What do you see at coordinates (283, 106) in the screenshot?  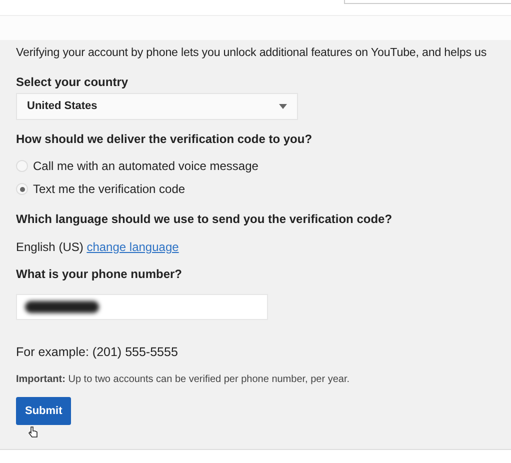 I see `dropdown-arrow-icon` at bounding box center [283, 106].